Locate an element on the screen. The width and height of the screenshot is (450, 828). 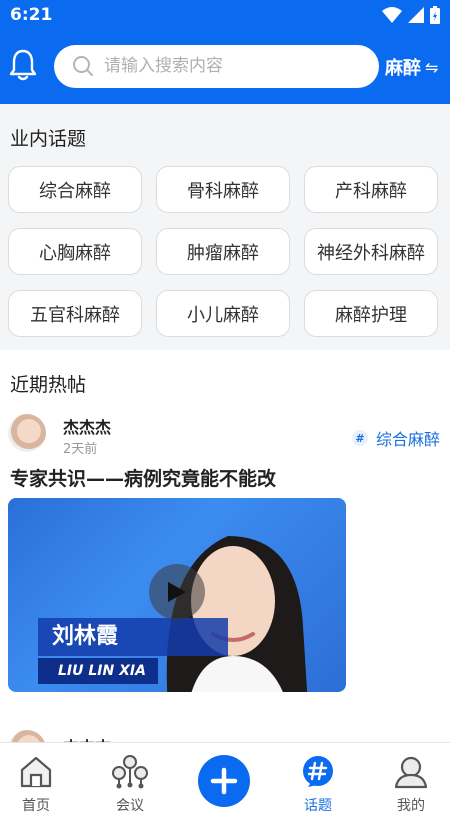
tab-meeting: 会议 is located at coordinates (130, 787).